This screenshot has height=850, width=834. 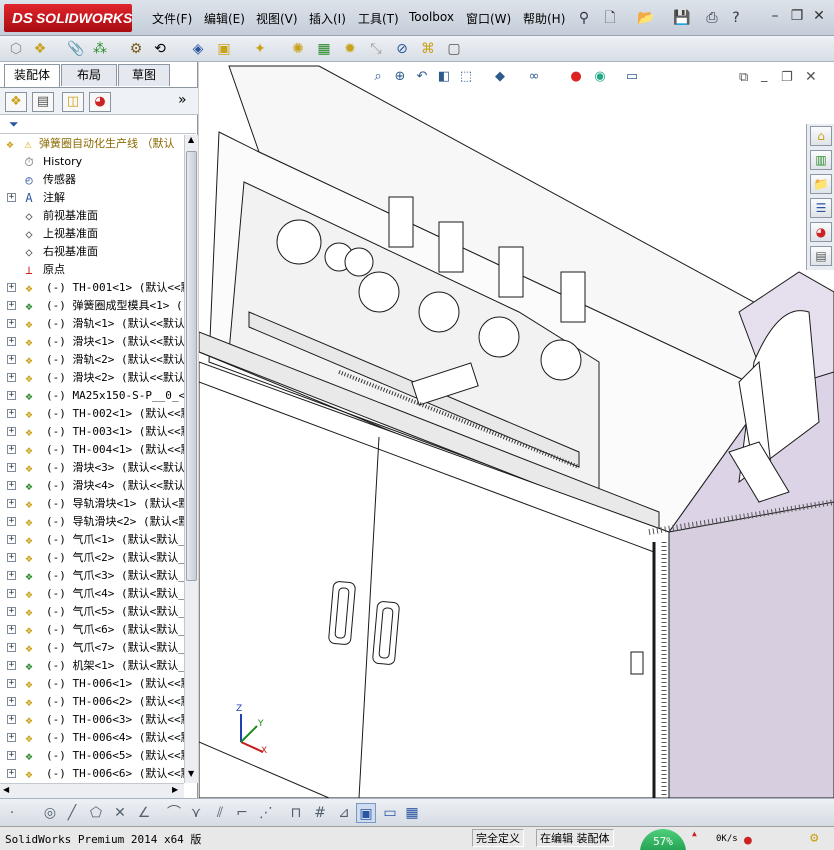 What do you see at coordinates (92, 558) in the screenshot?
I see `tree-item: + ❖ (-) 气爪<2> (默认<默认_` at bounding box center [92, 558].